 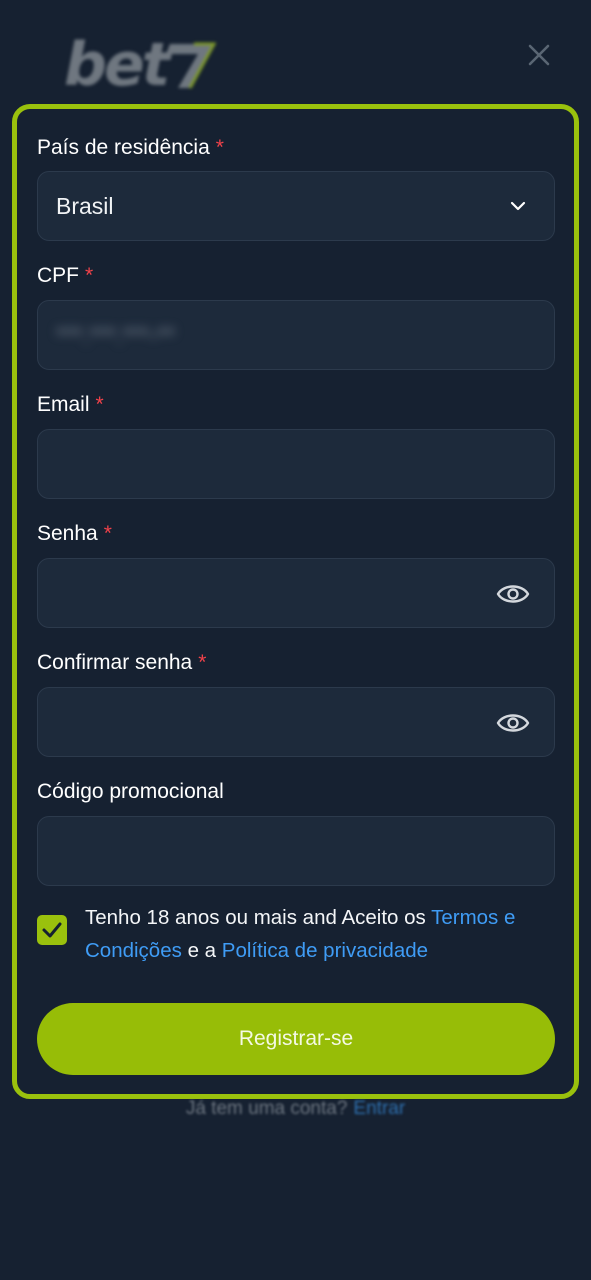 I want to click on cpf-field-value: ***.***.***-**, so click(x=115, y=335).